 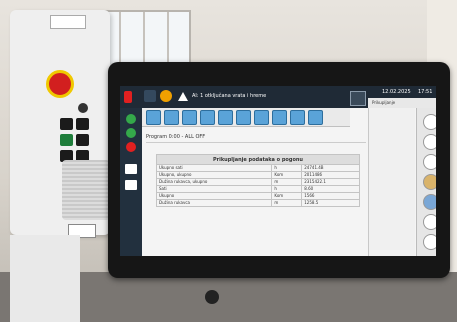 What do you see at coordinates (214, 175) in the screenshot?
I see `row-label: Ukupno, ukupno` at bounding box center [214, 175].